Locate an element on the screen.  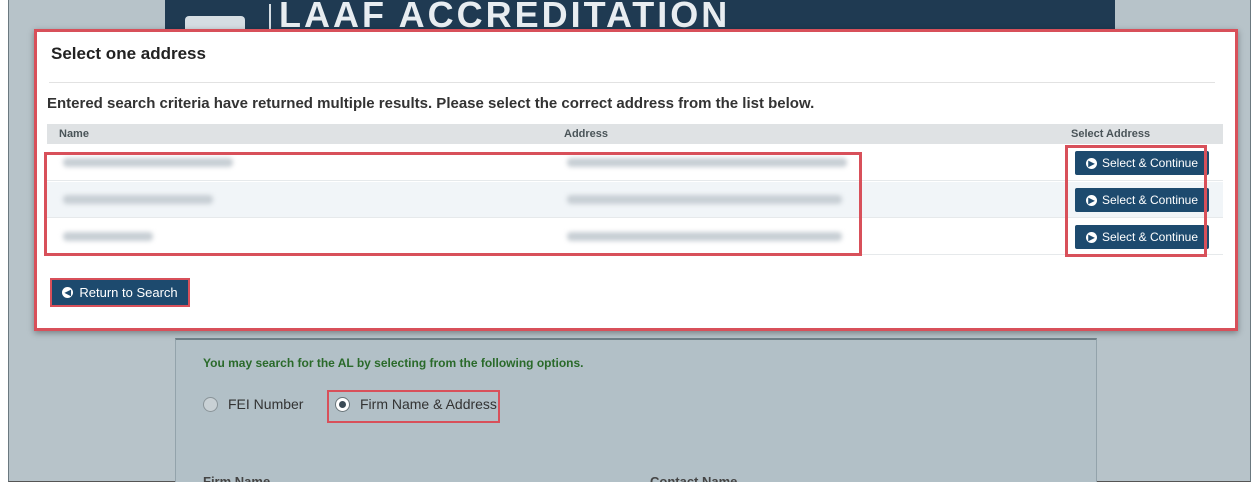
column-select-address: Select Address is located at coordinates (1111, 134).